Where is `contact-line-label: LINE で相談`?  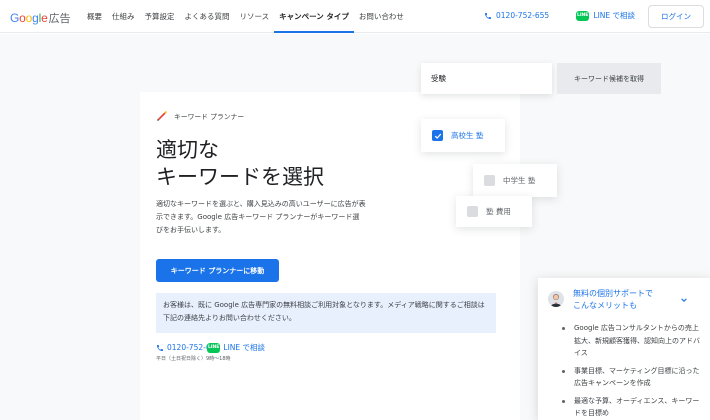 contact-line-label: LINE で相談 is located at coordinates (244, 347).